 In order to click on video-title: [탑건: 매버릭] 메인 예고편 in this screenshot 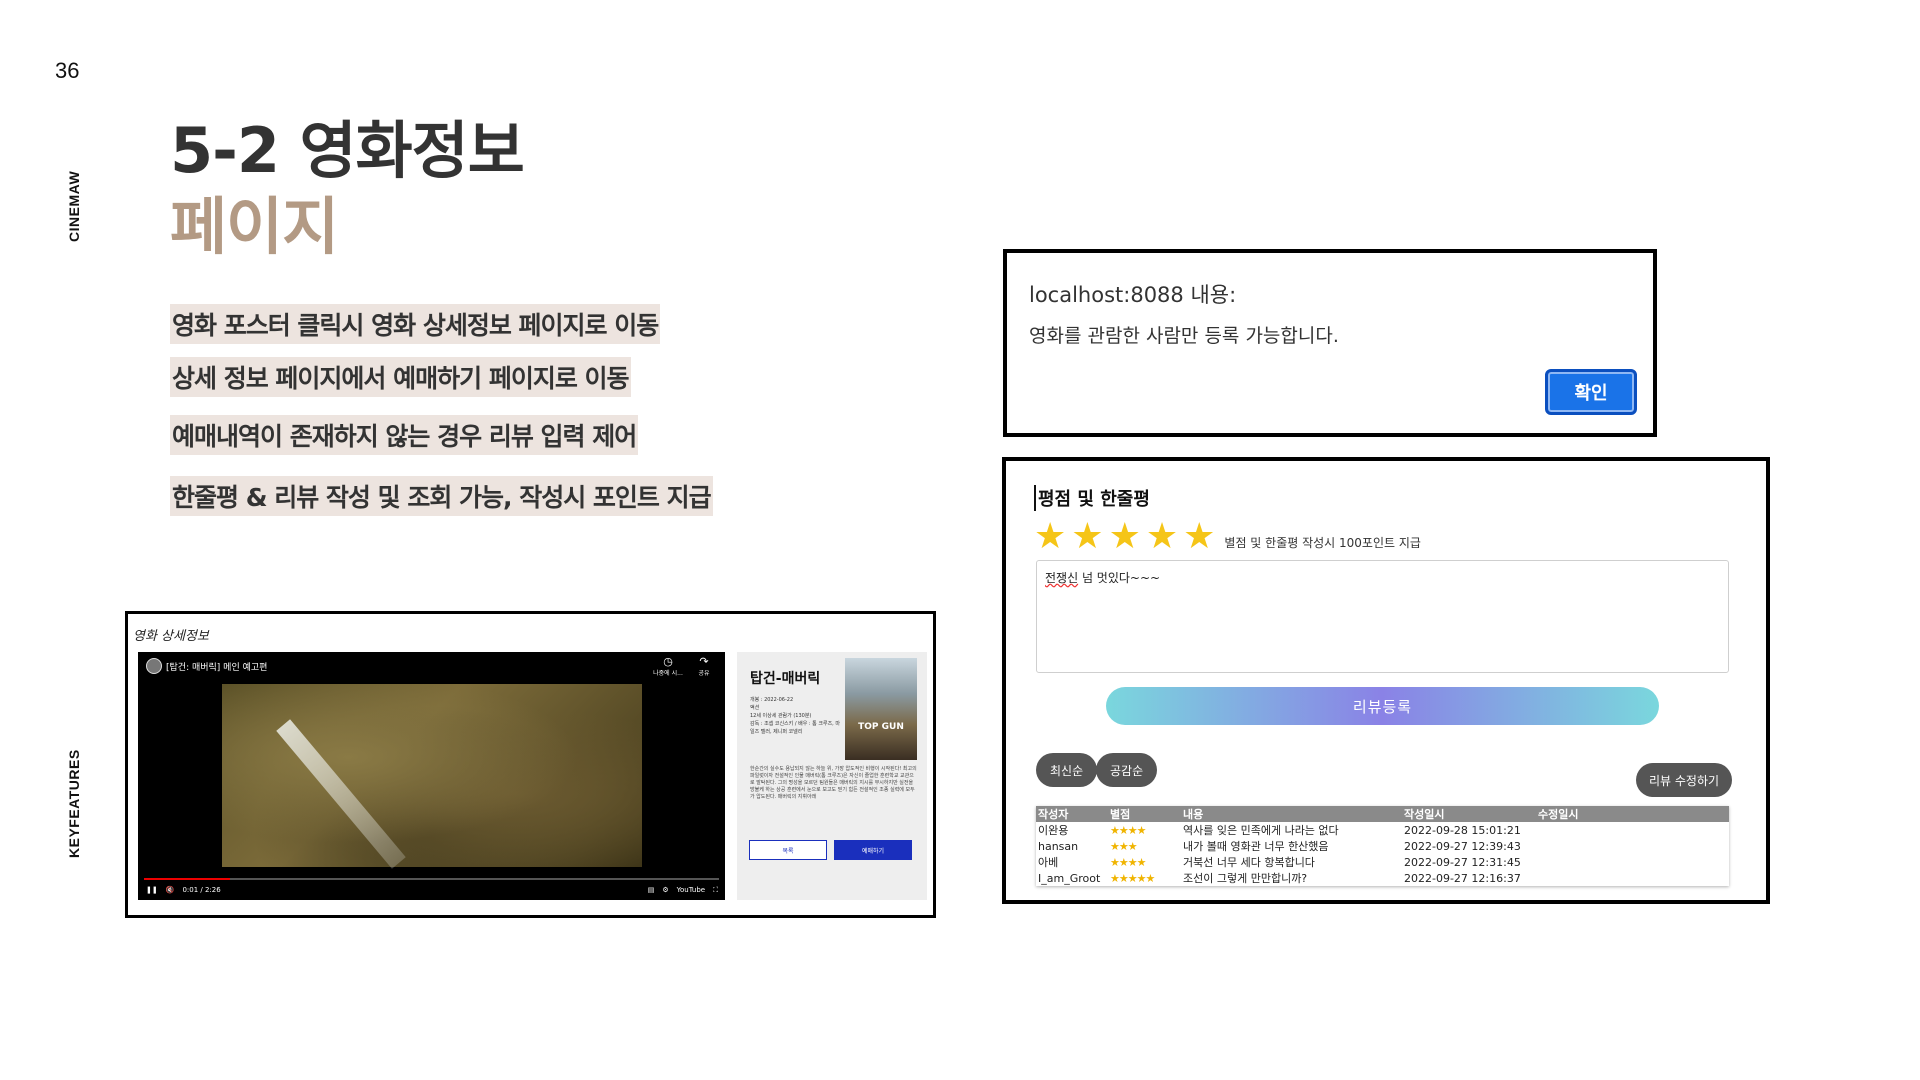, I will do `click(216, 666)`.